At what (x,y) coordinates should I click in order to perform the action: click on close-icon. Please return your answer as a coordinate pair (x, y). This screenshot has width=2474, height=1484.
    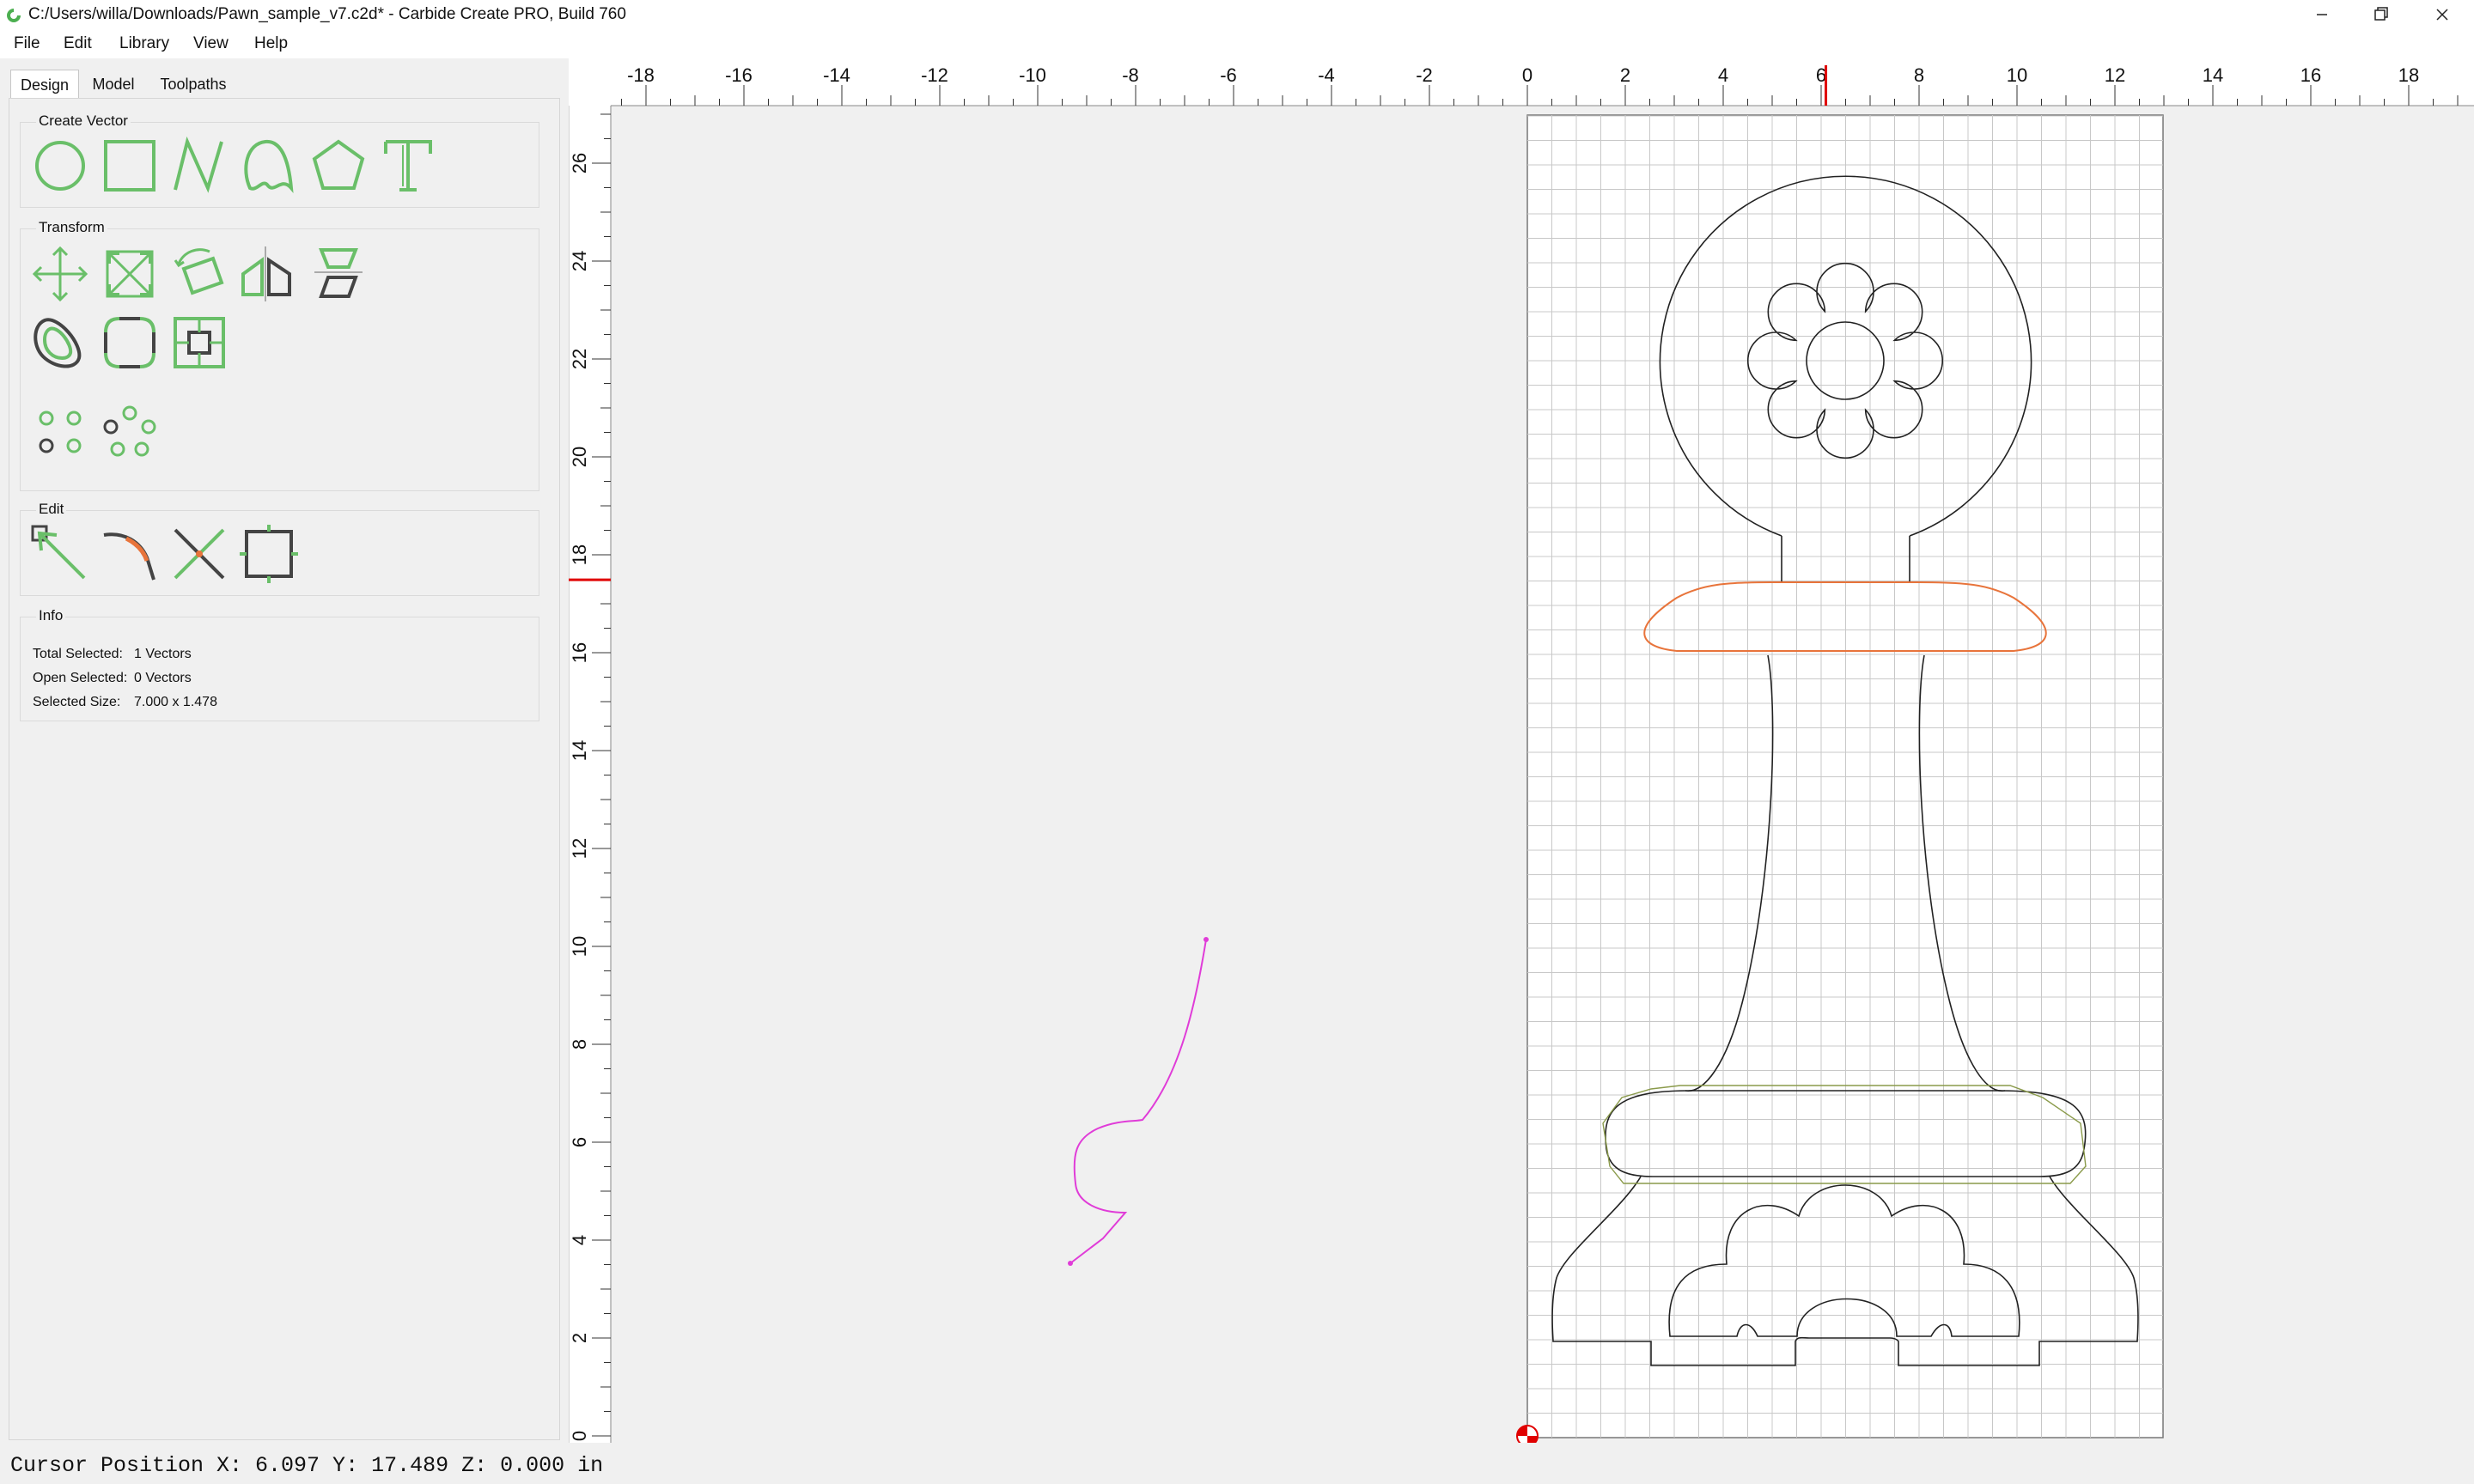
    Looking at the image, I should click on (2442, 15).